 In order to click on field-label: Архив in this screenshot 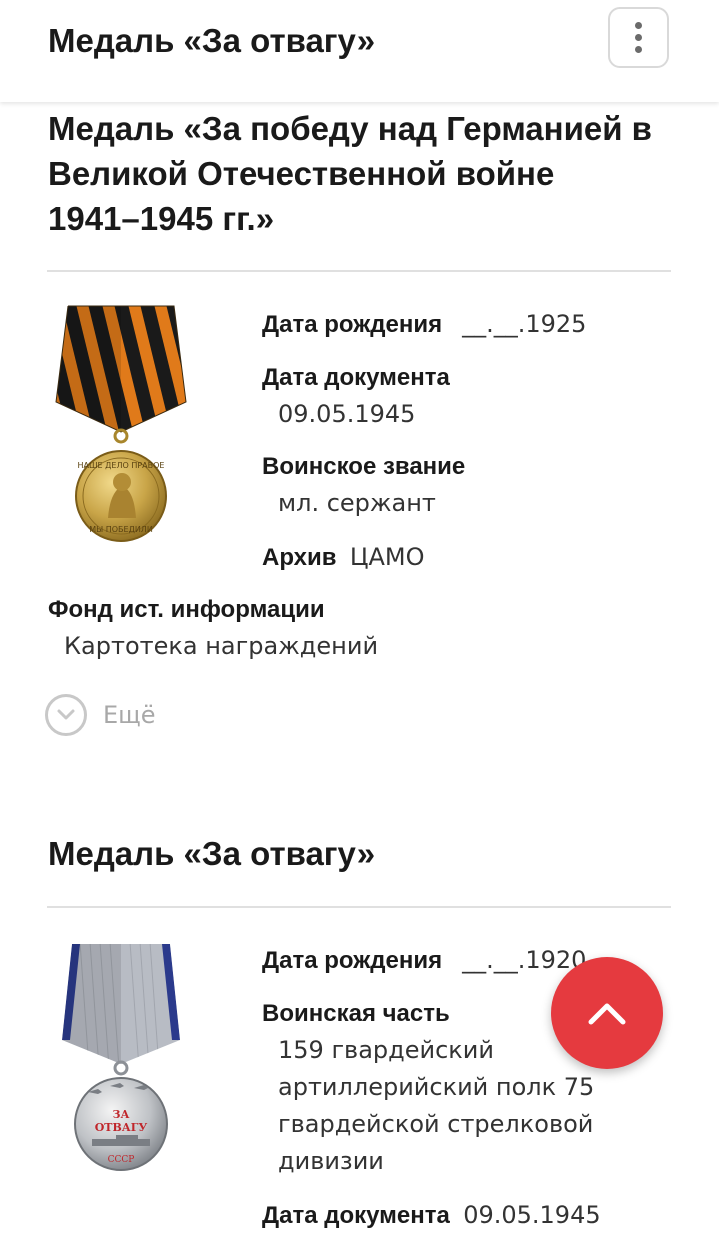, I will do `click(299, 557)`.